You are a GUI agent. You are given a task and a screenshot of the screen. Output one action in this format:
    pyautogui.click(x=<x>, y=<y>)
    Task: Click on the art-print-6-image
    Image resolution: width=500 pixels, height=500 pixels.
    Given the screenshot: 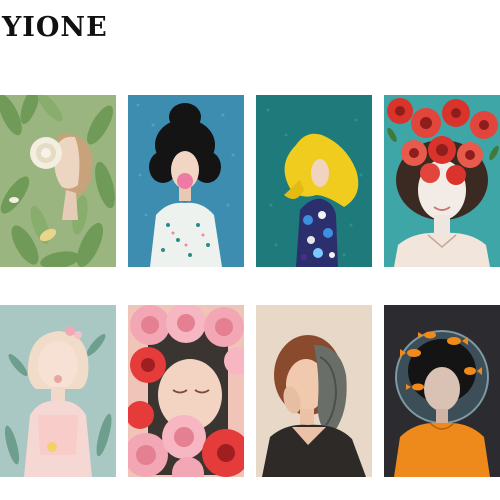 What is the action you would take?
    pyautogui.click(x=186, y=391)
    